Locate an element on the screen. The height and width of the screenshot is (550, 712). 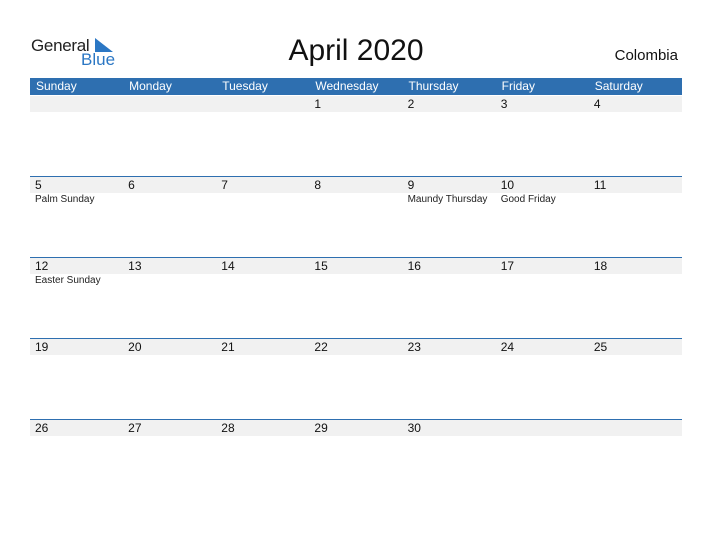
day-number: 24 is located at coordinates (507, 347).